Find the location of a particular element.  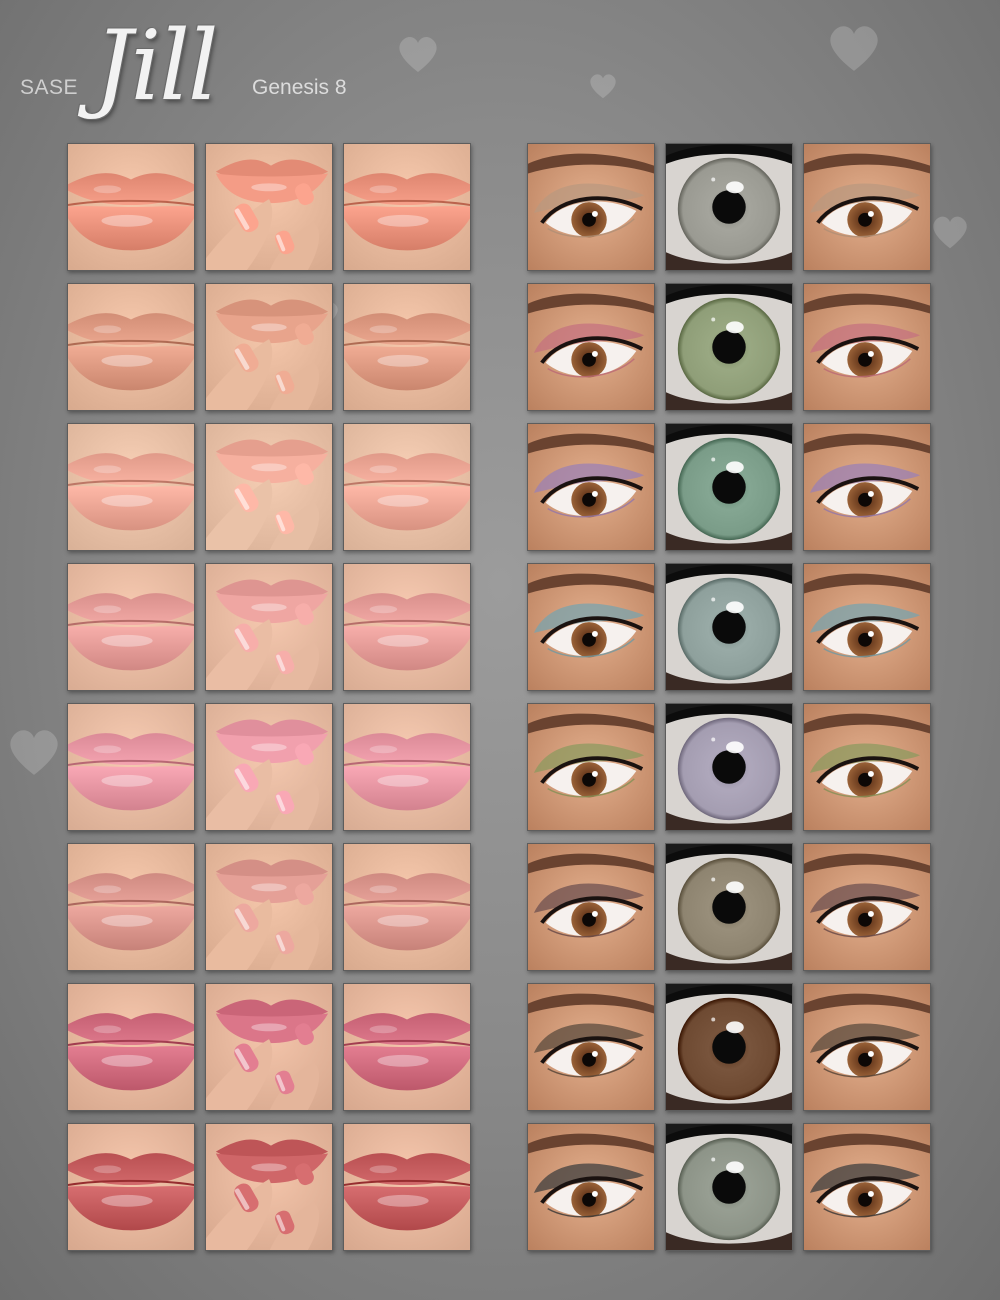

product-subtitle: Genesis 8 is located at coordinates (299, 87).